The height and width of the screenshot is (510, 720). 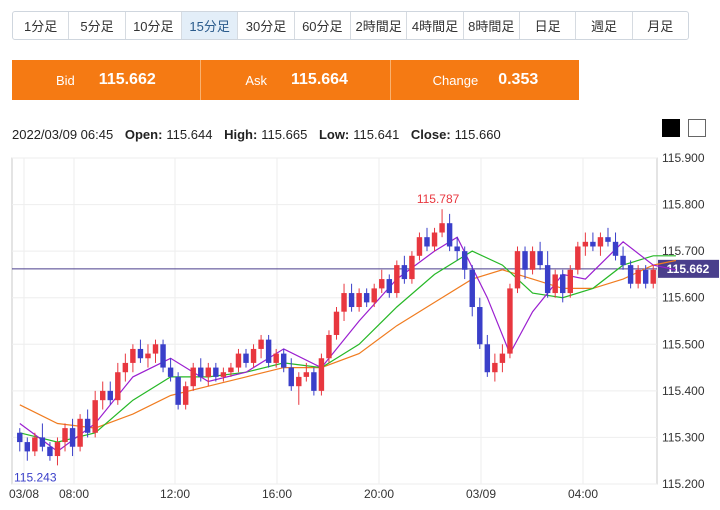 What do you see at coordinates (334, 134) in the screenshot?
I see `low-label: Low:` at bounding box center [334, 134].